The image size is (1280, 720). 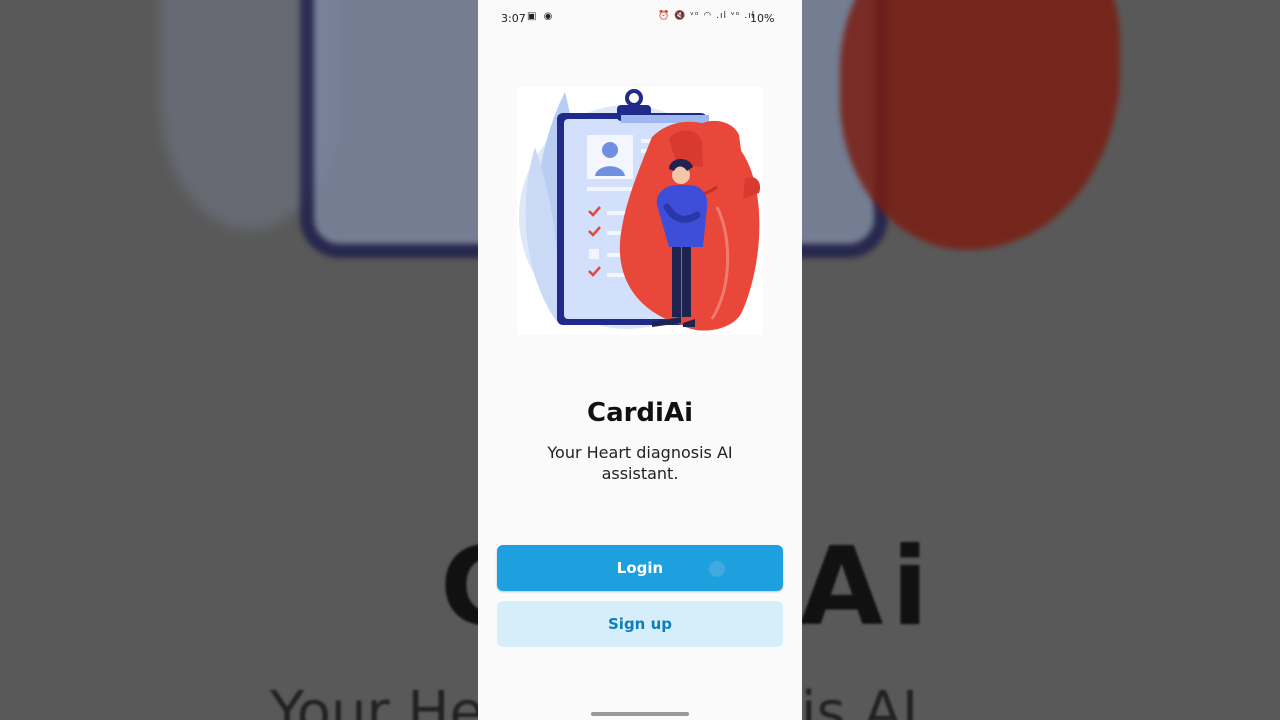 What do you see at coordinates (640, 714) in the screenshot?
I see `home-indicator` at bounding box center [640, 714].